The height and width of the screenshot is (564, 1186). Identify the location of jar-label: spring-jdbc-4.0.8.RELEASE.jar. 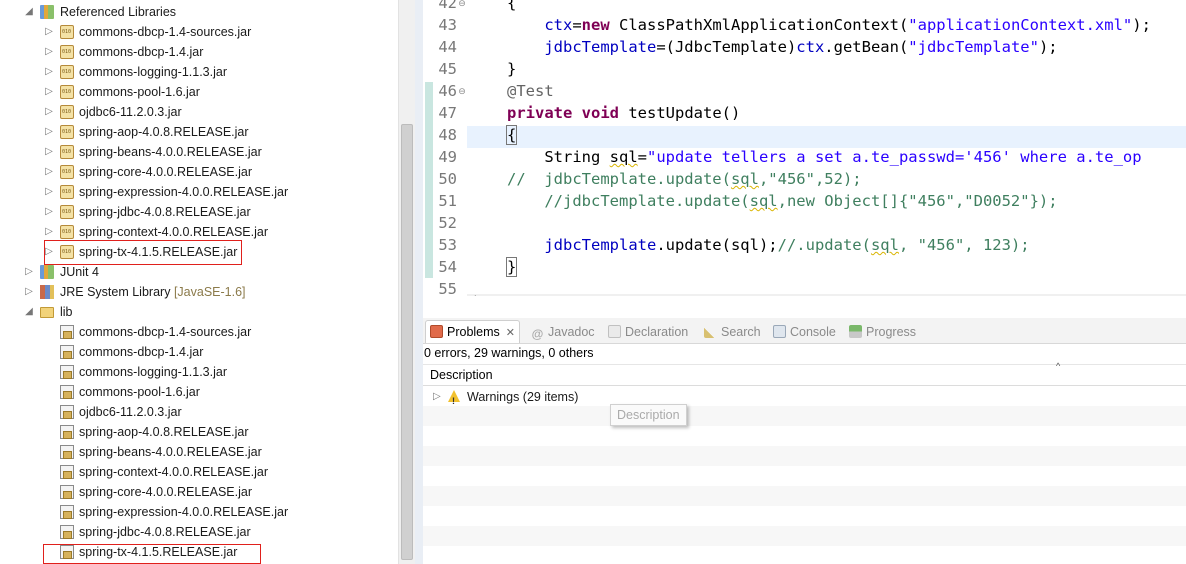
(165, 532).